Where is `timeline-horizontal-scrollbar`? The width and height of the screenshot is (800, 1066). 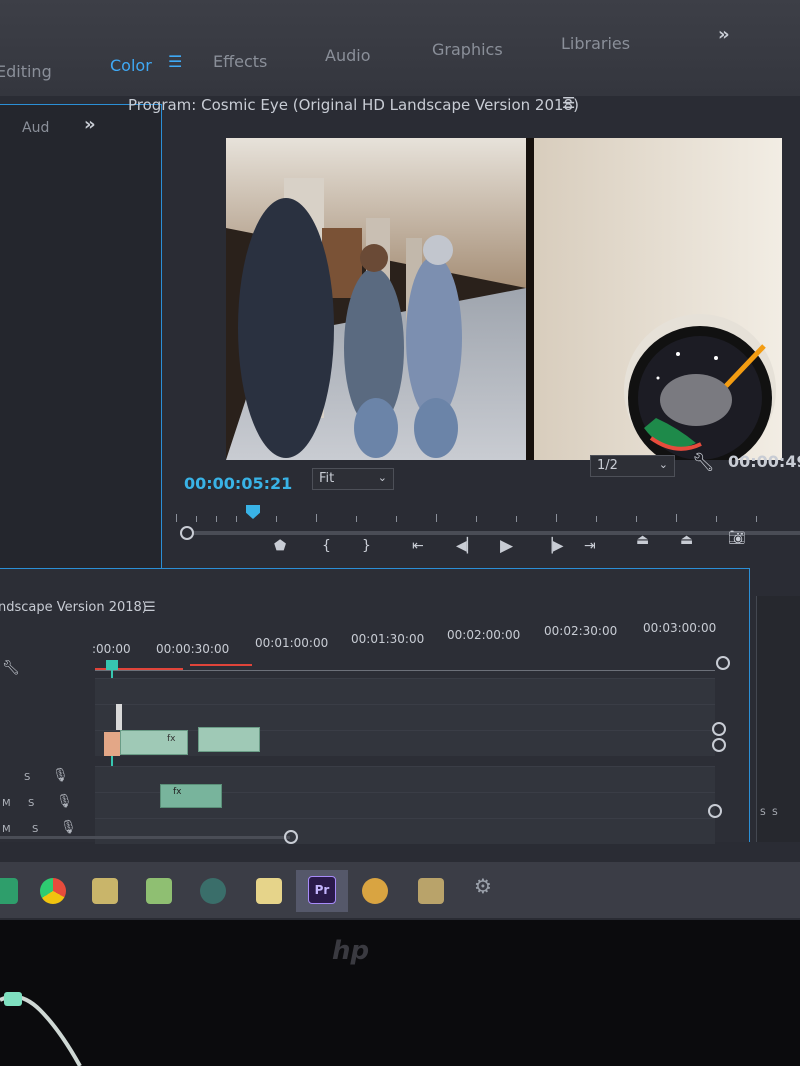
timeline-horizontal-scrollbar is located at coordinates (145, 837).